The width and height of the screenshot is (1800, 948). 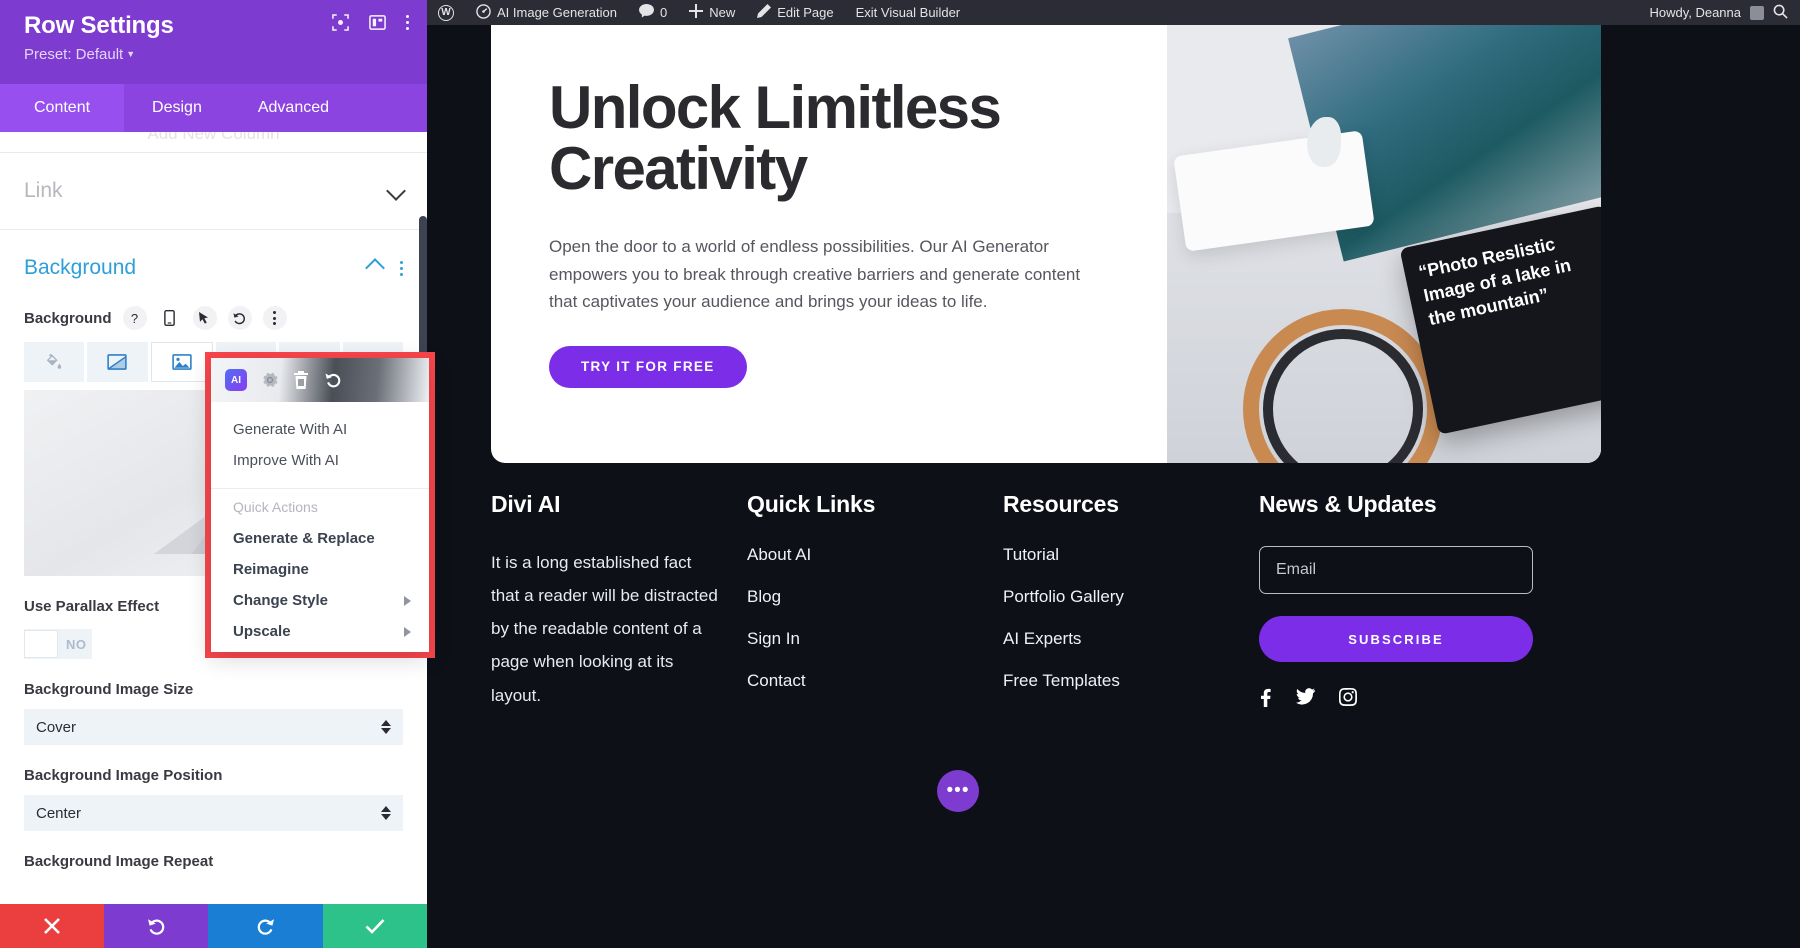 What do you see at coordinates (1396, 639) in the screenshot?
I see `subscribe-button: SUBSCRIBE` at bounding box center [1396, 639].